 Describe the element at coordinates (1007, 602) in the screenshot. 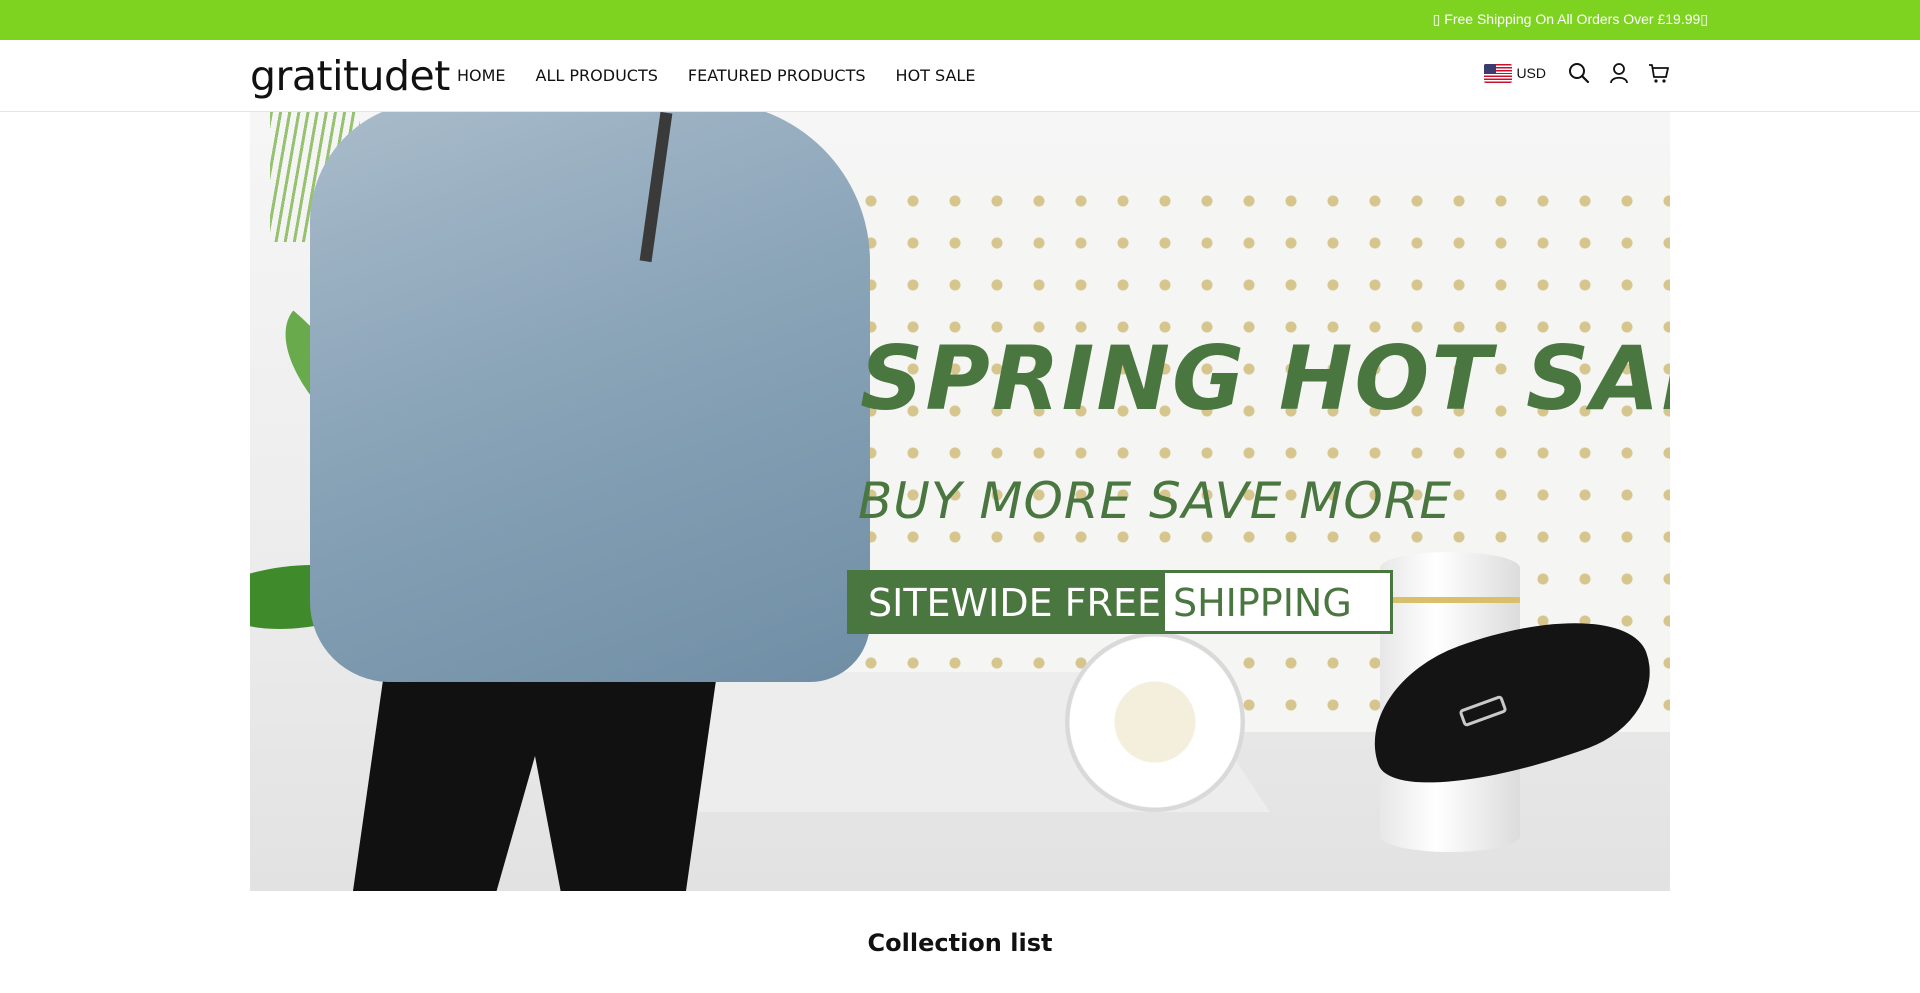

I see `badge-left-text: SITEWIDE FREE` at that location.